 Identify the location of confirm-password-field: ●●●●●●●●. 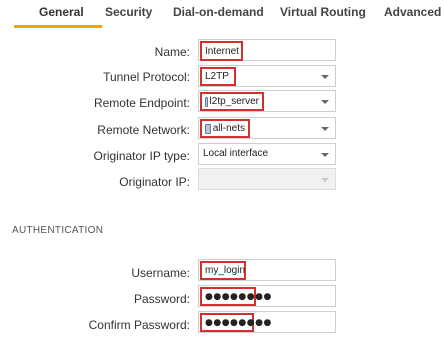
(267, 322).